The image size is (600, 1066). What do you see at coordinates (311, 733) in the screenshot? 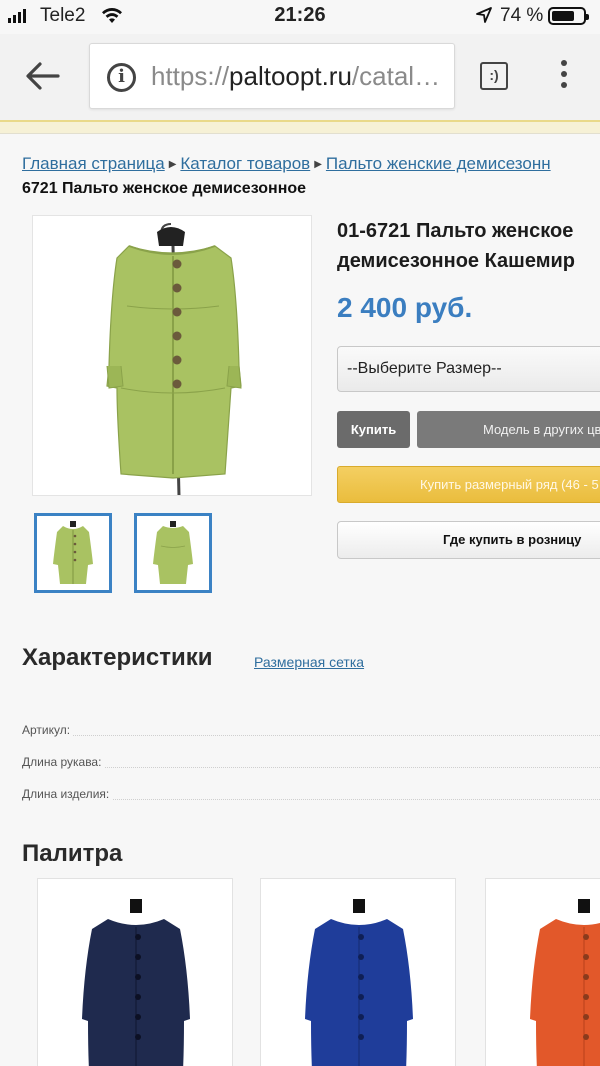
I see `spec-row-article: Артикул:` at bounding box center [311, 733].